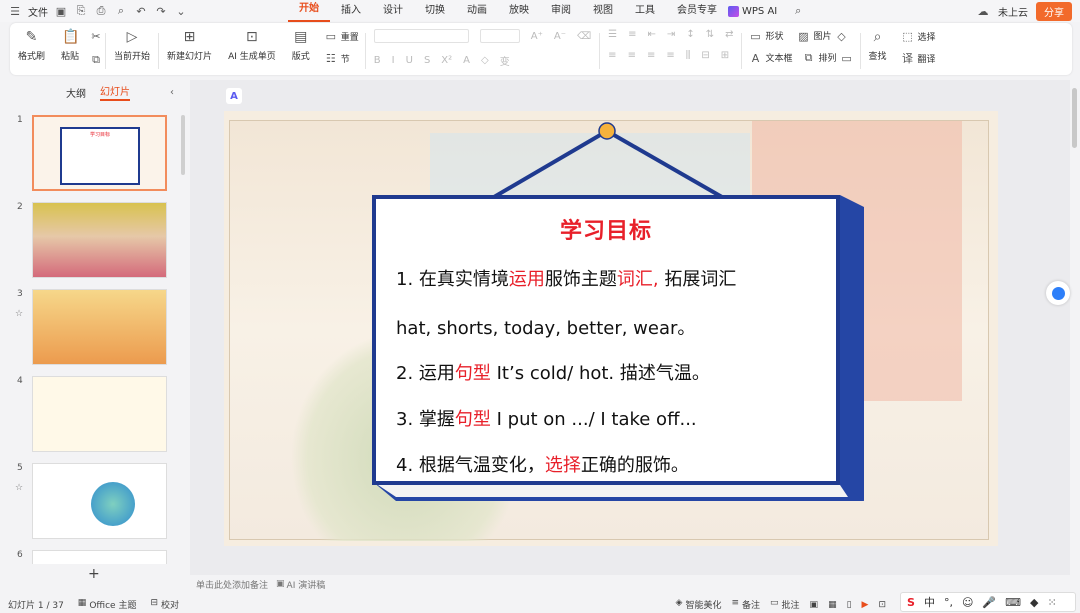 The height and width of the screenshot is (613, 1080). What do you see at coordinates (172, 92) in the screenshot?
I see `collapse-panel-icon: ‹` at bounding box center [172, 92].